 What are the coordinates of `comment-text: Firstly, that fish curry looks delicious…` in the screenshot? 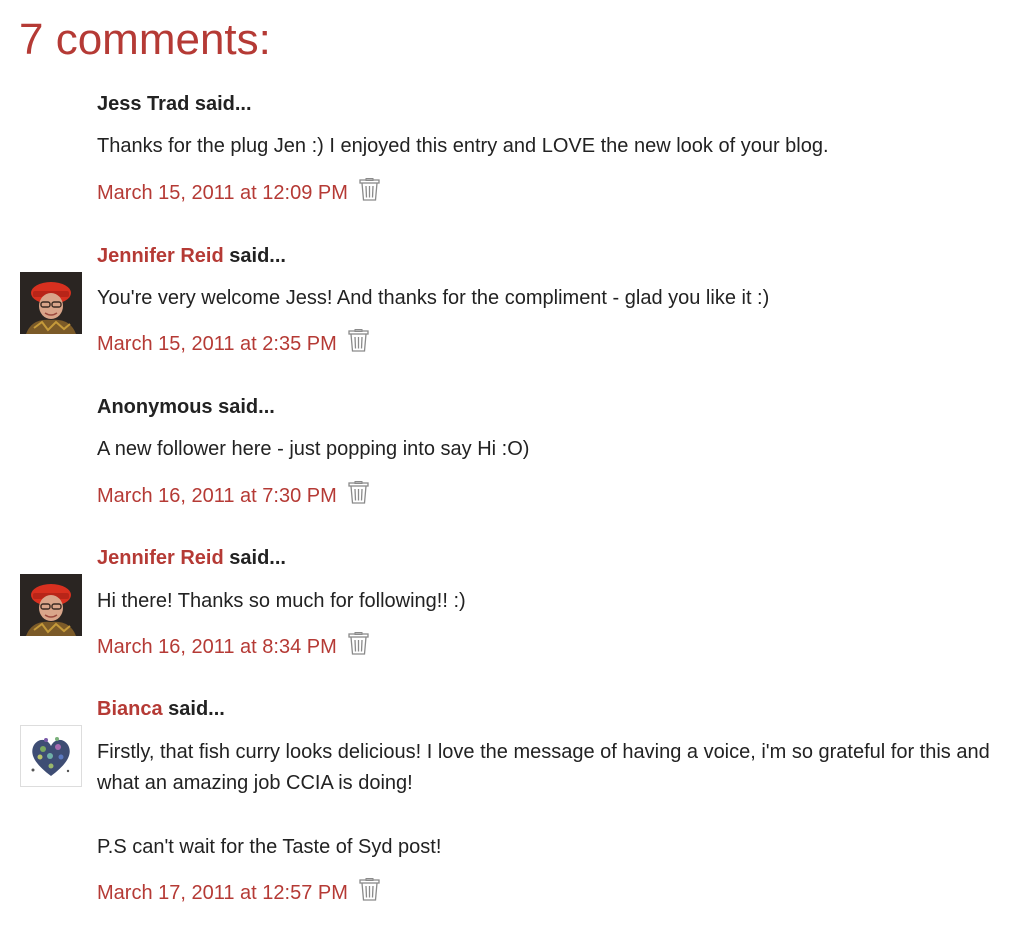 It's located at (543, 767).